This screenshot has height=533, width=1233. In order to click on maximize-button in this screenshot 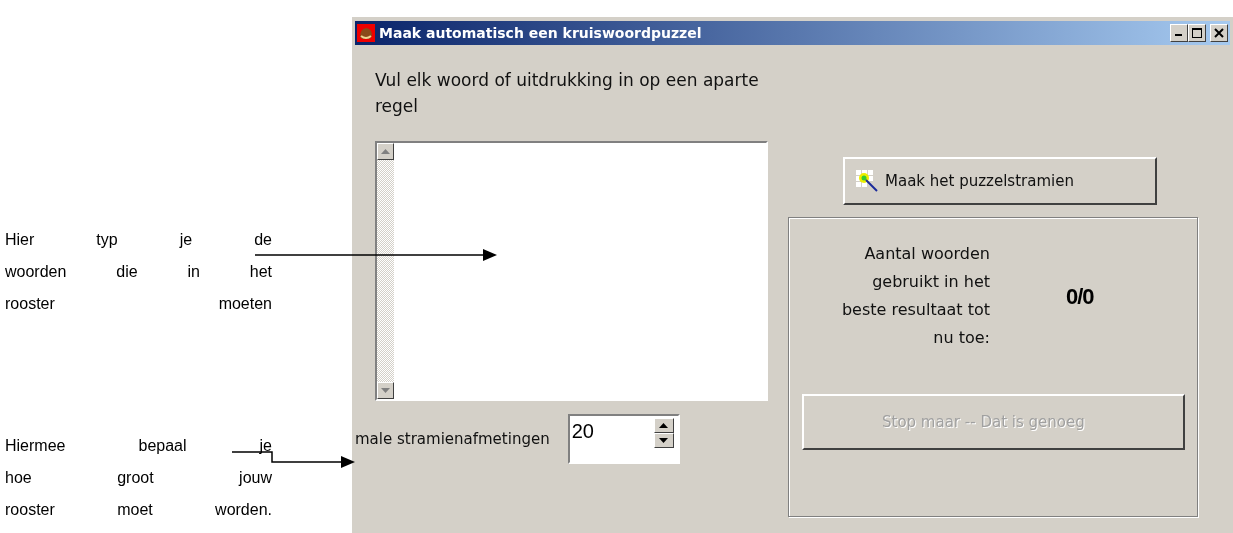, I will do `click(1197, 33)`.